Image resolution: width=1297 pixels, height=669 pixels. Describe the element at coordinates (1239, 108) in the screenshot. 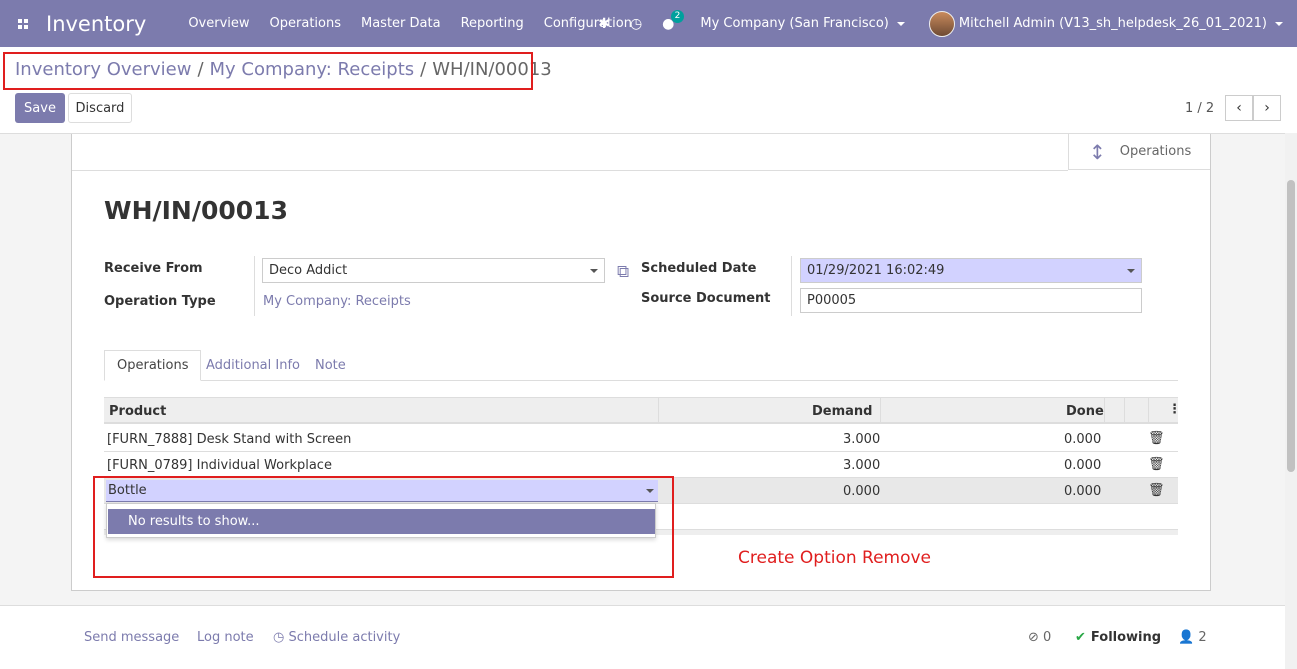

I see `pager-previous-button: ‹` at that location.